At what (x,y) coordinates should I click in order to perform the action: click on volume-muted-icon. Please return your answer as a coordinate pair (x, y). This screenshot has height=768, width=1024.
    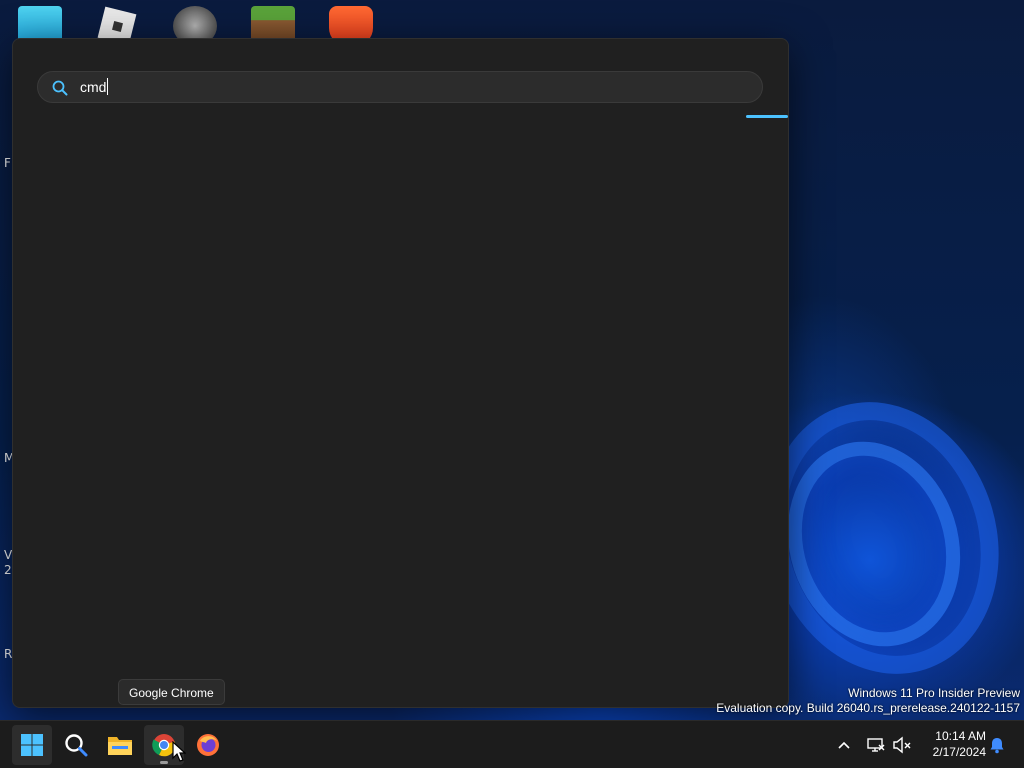
    Looking at the image, I should click on (902, 745).